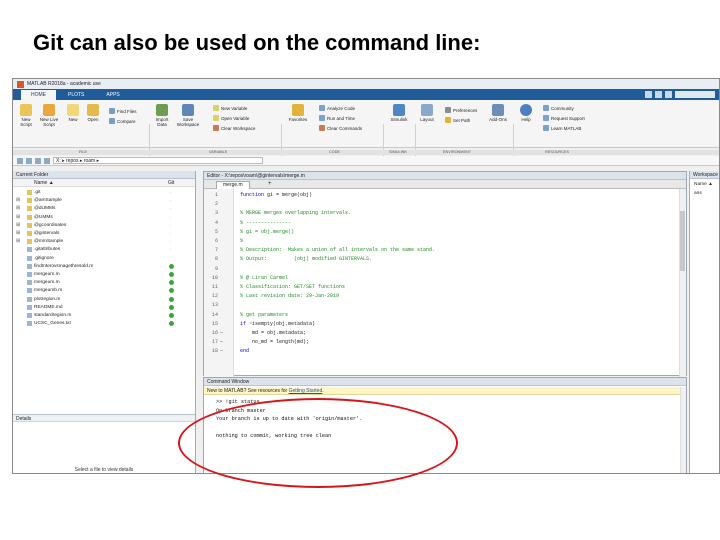  Describe the element at coordinates (162, 115) in the screenshot. I see `import-data-button: Import Data` at that location.